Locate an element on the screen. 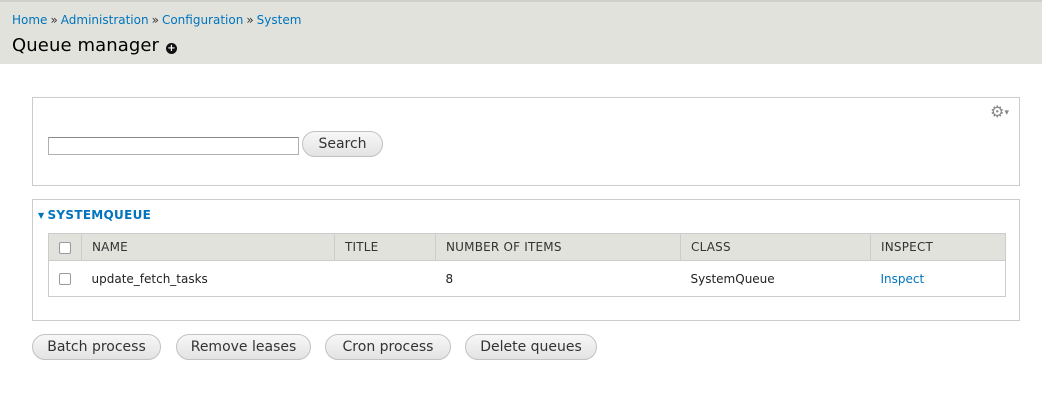 The image size is (1042, 413). column-header-inspect: INSPECT is located at coordinates (938, 247).